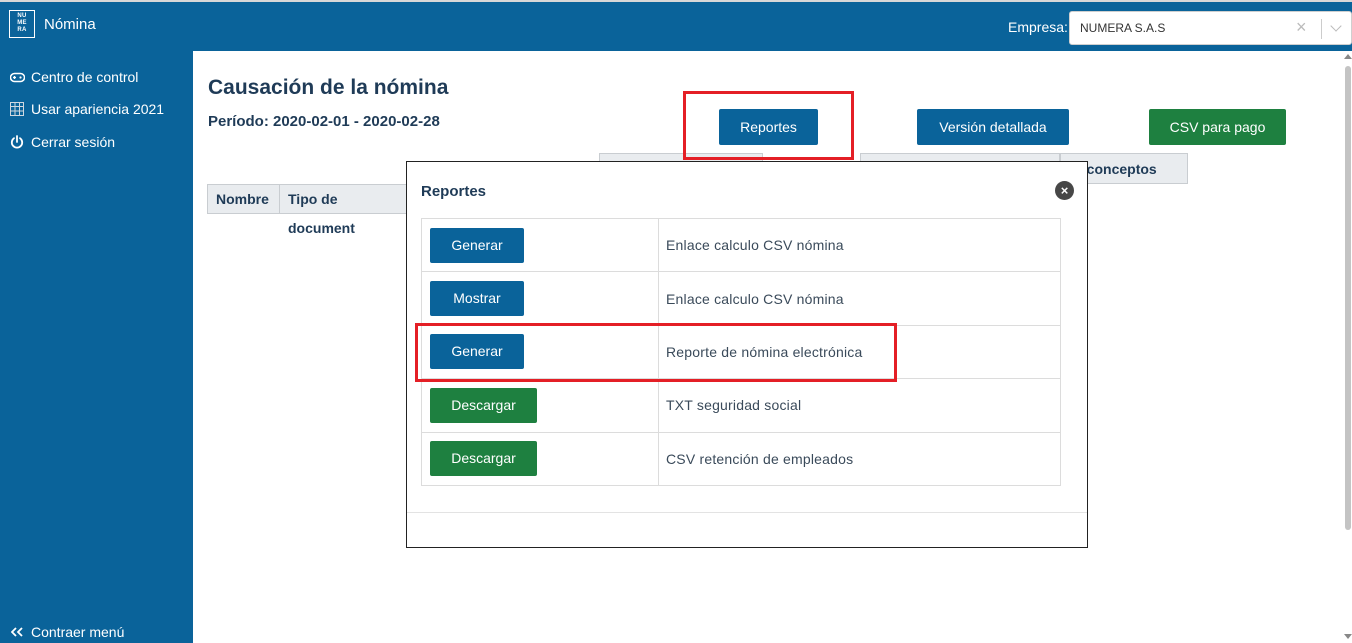  What do you see at coordinates (1064, 190) in the screenshot?
I see `close-icon: ×` at bounding box center [1064, 190].